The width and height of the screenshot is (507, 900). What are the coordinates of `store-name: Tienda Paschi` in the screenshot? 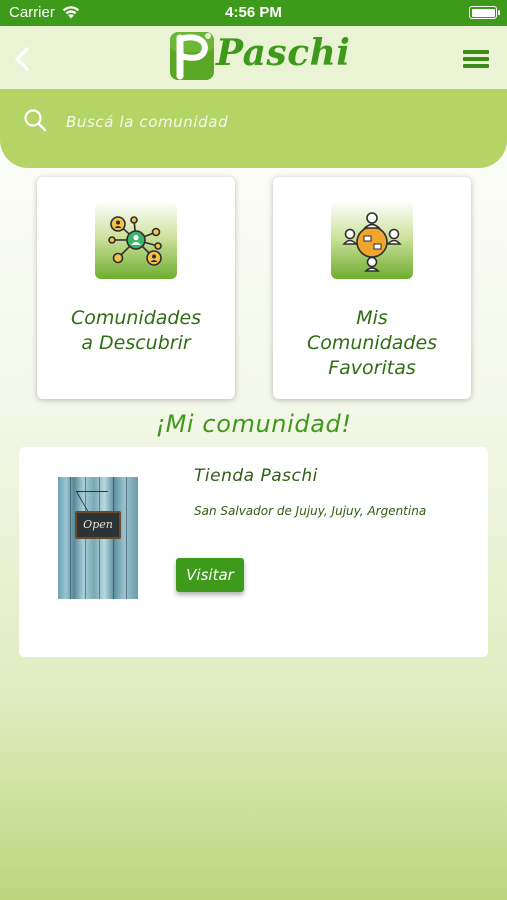 It's located at (256, 476).